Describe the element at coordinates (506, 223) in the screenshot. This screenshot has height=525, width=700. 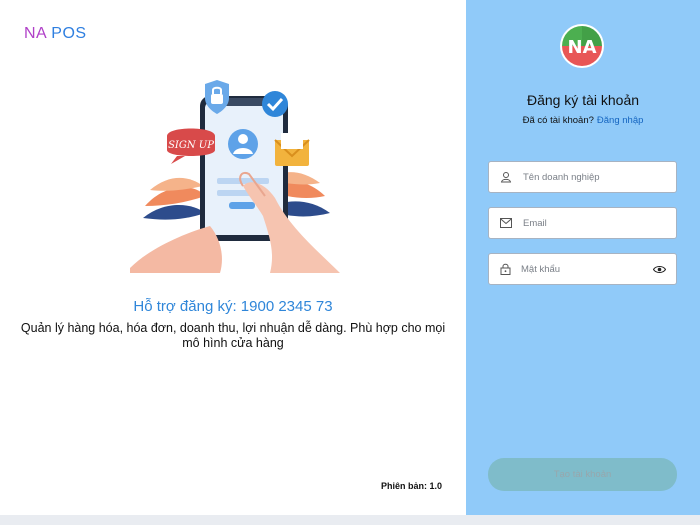
I see `mail-icon` at that location.